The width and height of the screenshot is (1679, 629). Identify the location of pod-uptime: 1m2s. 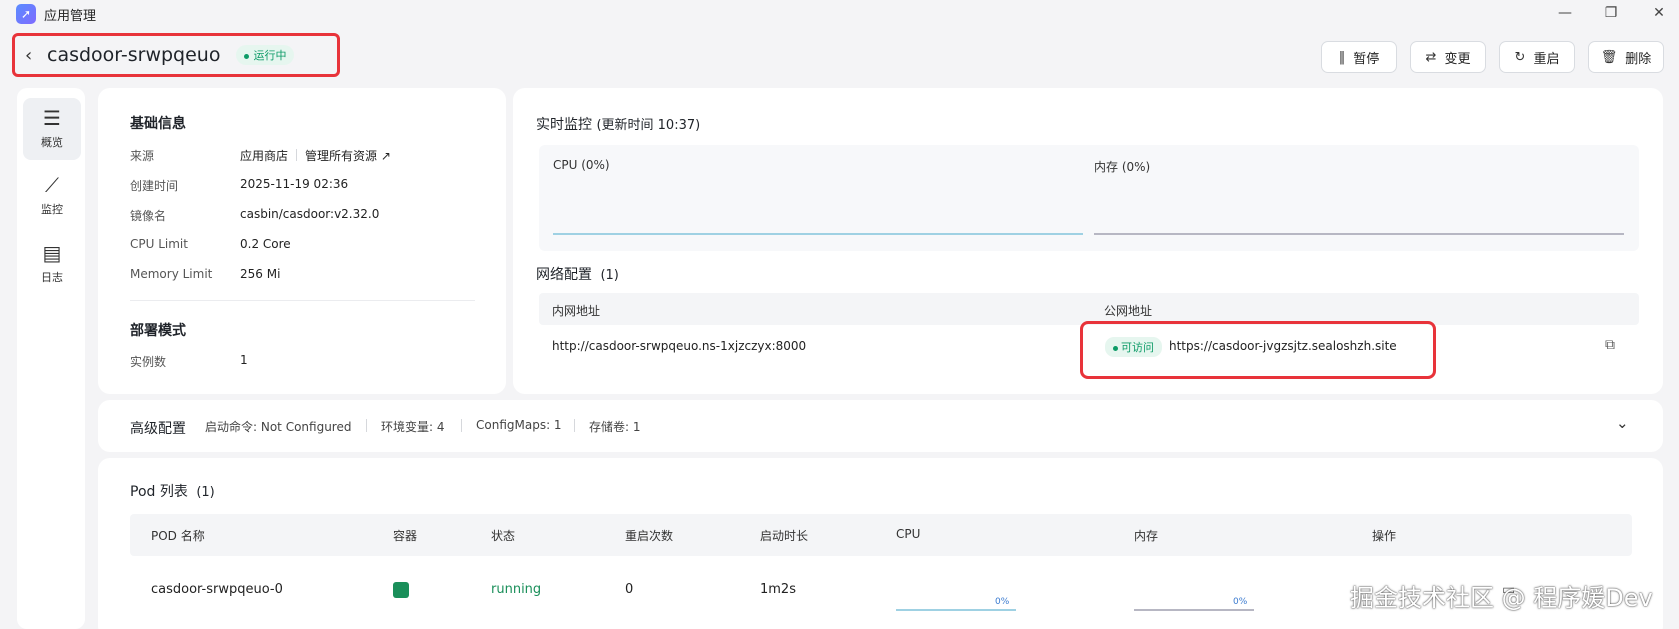
(778, 589).